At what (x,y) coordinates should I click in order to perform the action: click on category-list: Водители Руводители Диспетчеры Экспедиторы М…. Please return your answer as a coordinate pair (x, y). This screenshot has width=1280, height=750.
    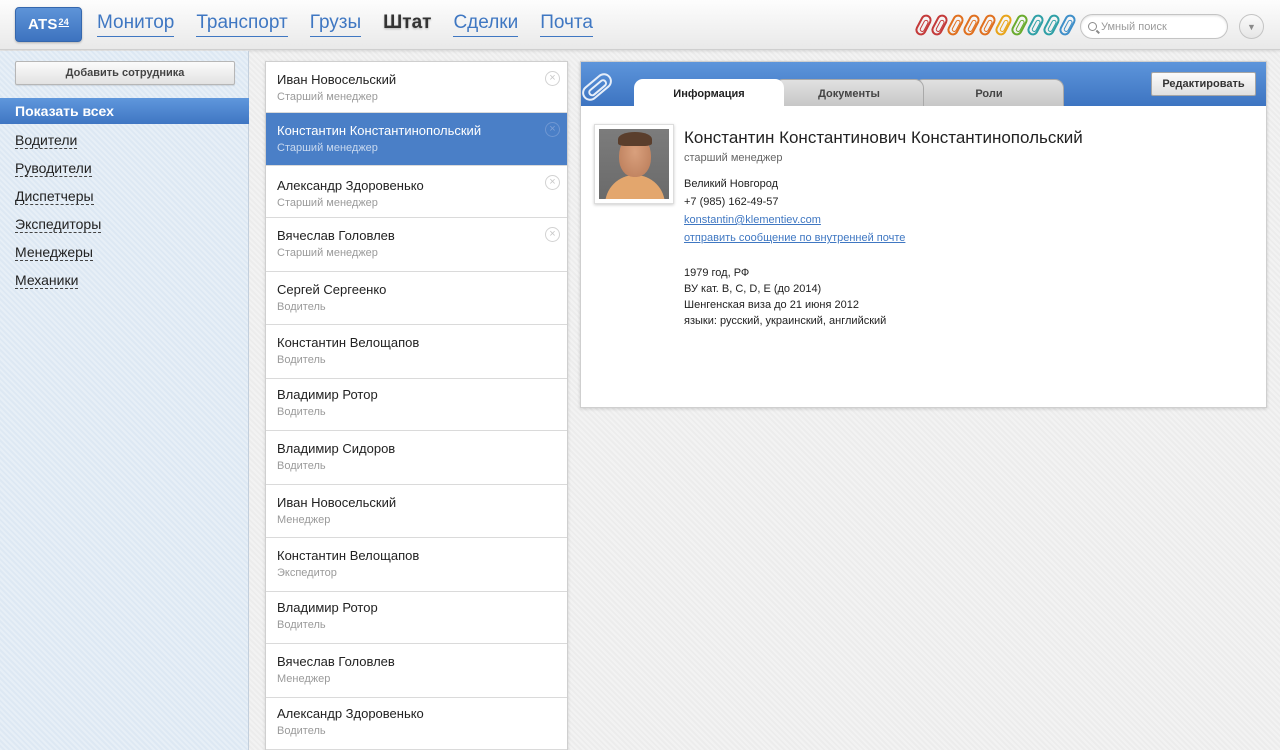
    Looking at the image, I should click on (58, 215).